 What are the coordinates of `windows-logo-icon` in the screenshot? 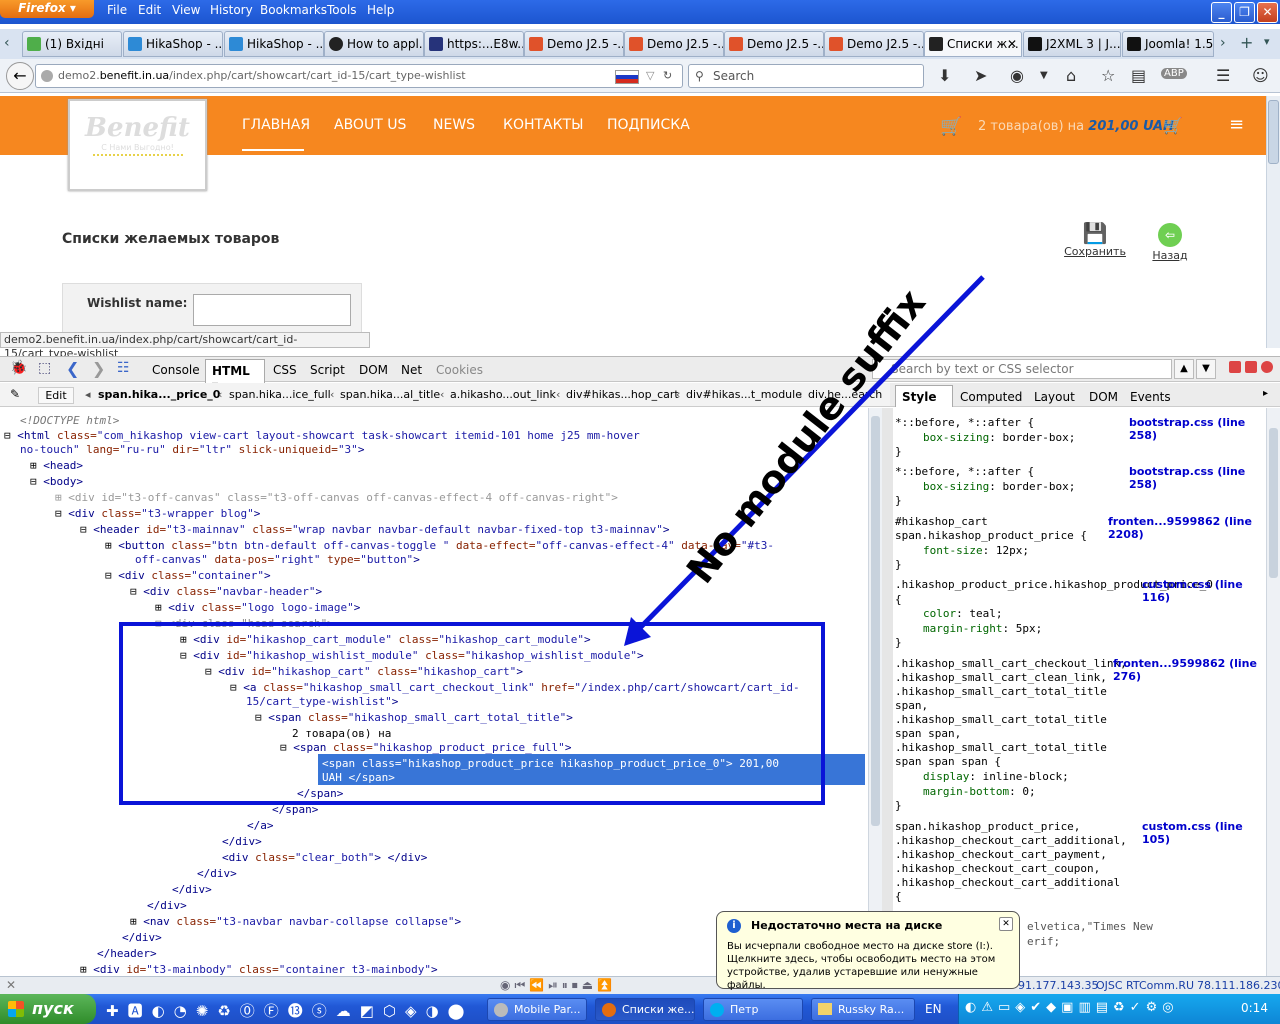 It's located at (16, 1009).